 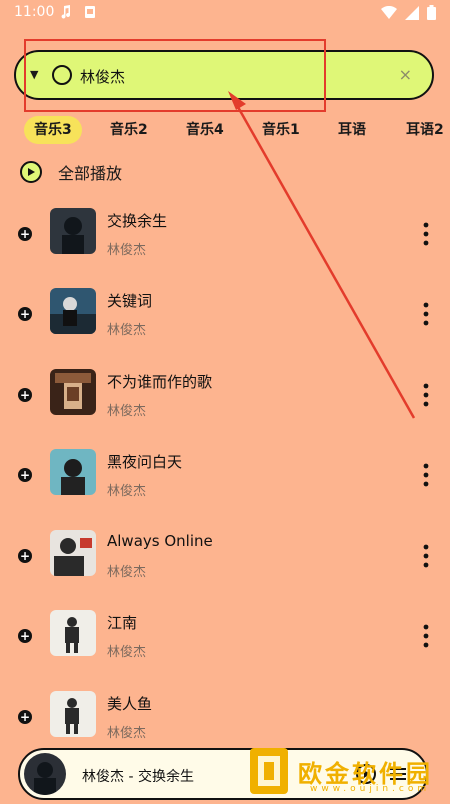 I want to click on song-title: 交换余生, so click(x=137, y=221).